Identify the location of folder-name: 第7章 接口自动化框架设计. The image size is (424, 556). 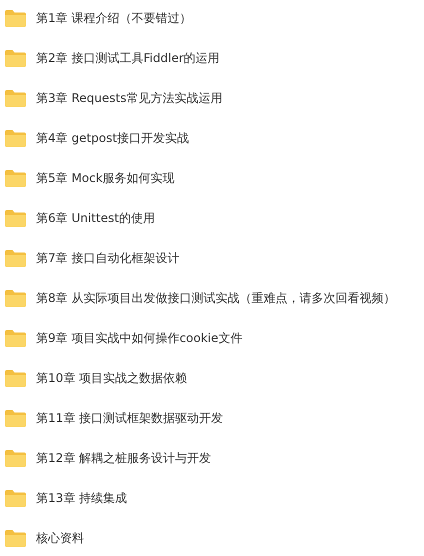
(108, 258).